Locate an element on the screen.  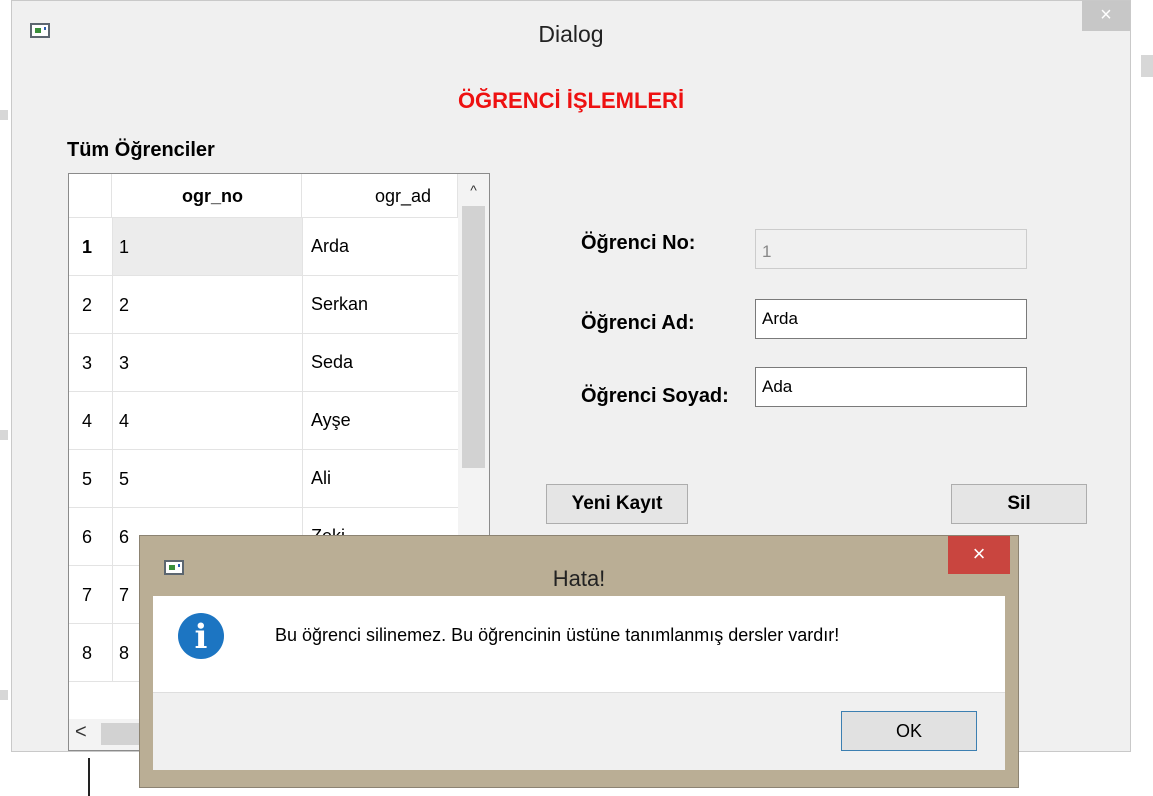
row-header: 5 is located at coordinates (90, 479).